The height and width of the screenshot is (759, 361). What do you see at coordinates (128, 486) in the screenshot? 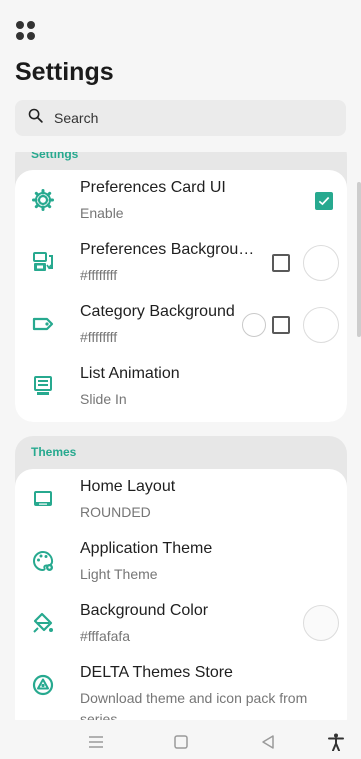
I see `item-title: Home Layout` at bounding box center [128, 486].